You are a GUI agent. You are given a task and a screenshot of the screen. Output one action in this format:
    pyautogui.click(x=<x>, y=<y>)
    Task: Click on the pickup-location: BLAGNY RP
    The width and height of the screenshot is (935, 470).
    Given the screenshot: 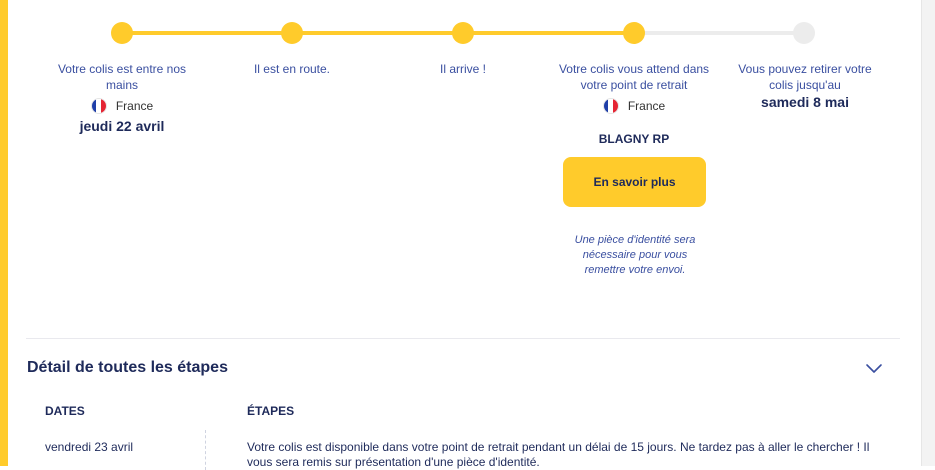 What is the action you would take?
    pyautogui.click(x=634, y=139)
    